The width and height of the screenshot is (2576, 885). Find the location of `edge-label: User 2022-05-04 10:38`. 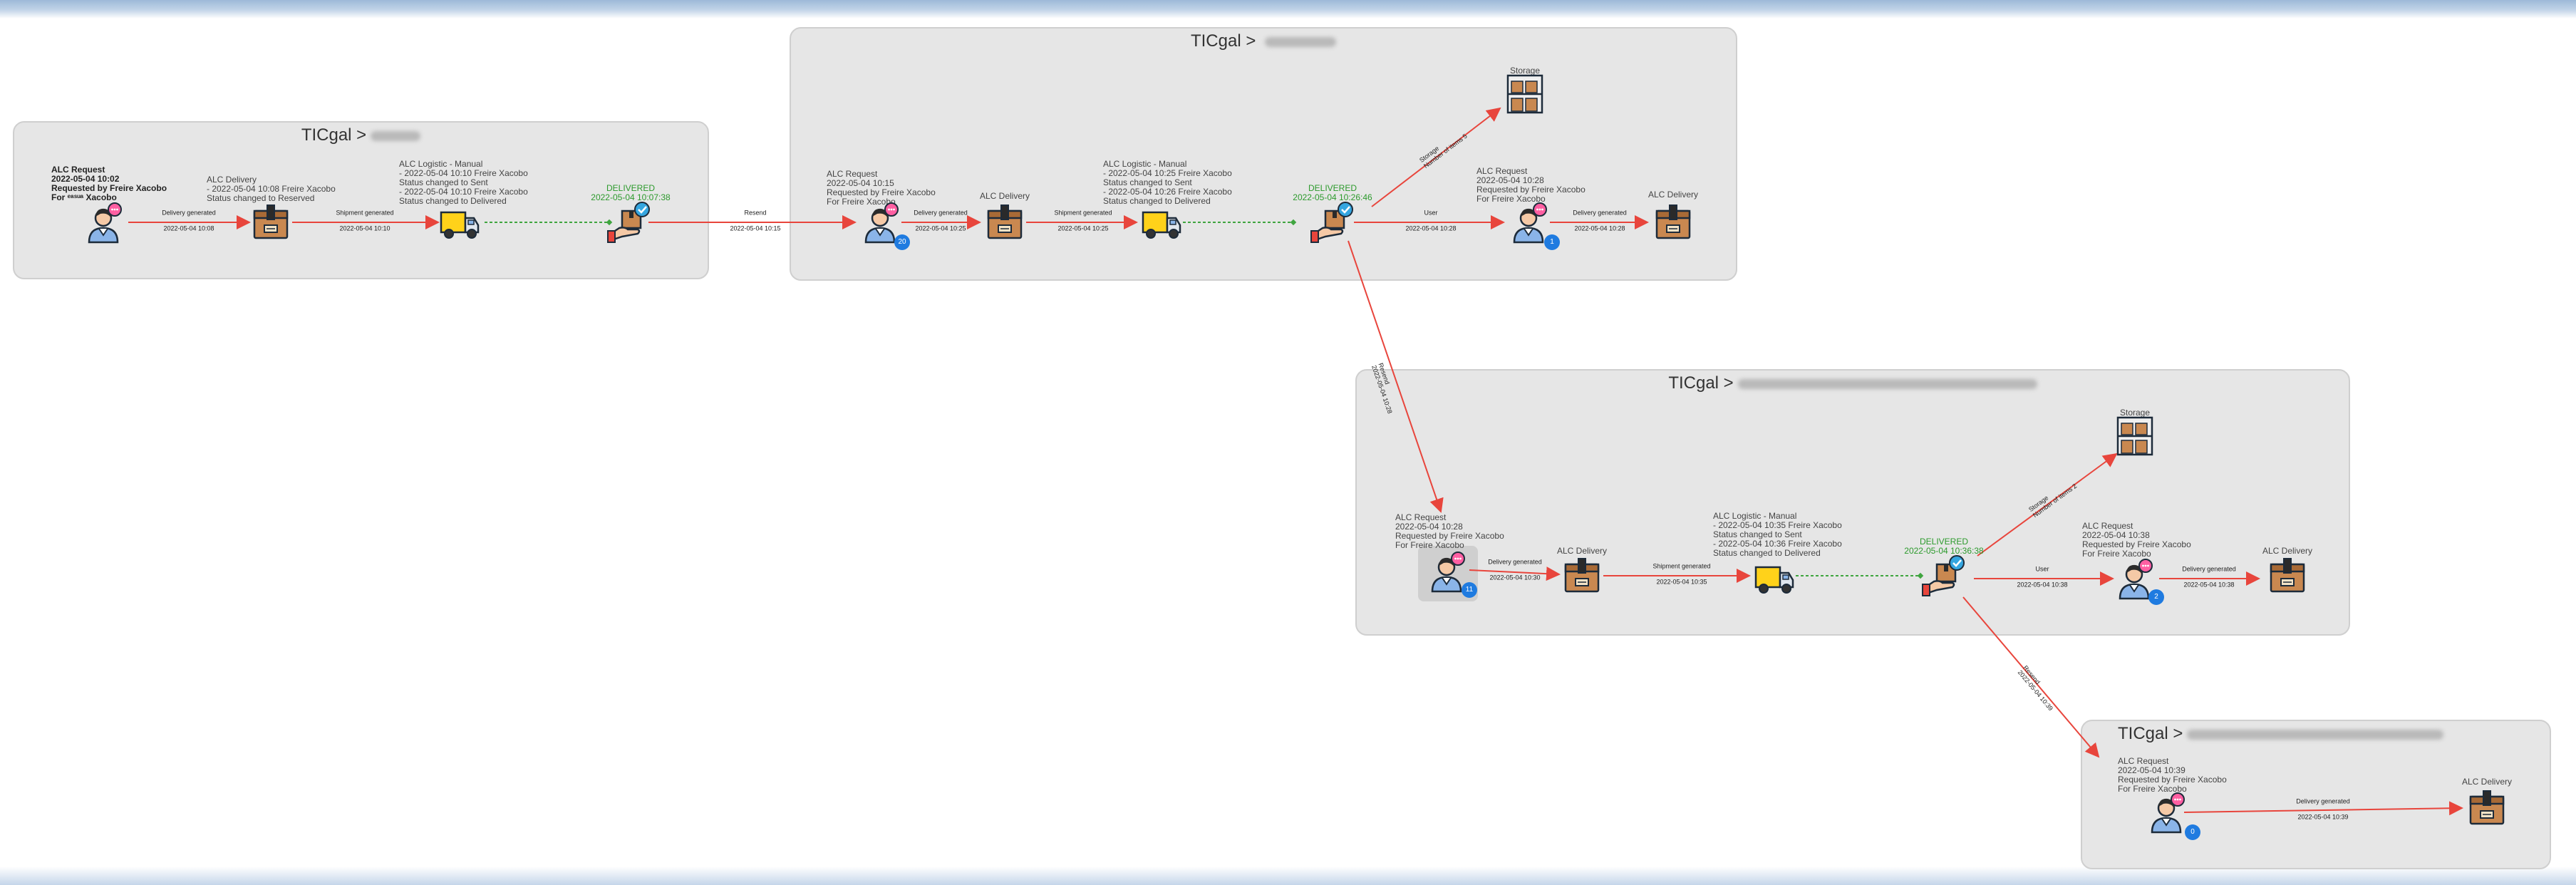

edge-label: User 2022-05-04 10:38 is located at coordinates (2043, 577).